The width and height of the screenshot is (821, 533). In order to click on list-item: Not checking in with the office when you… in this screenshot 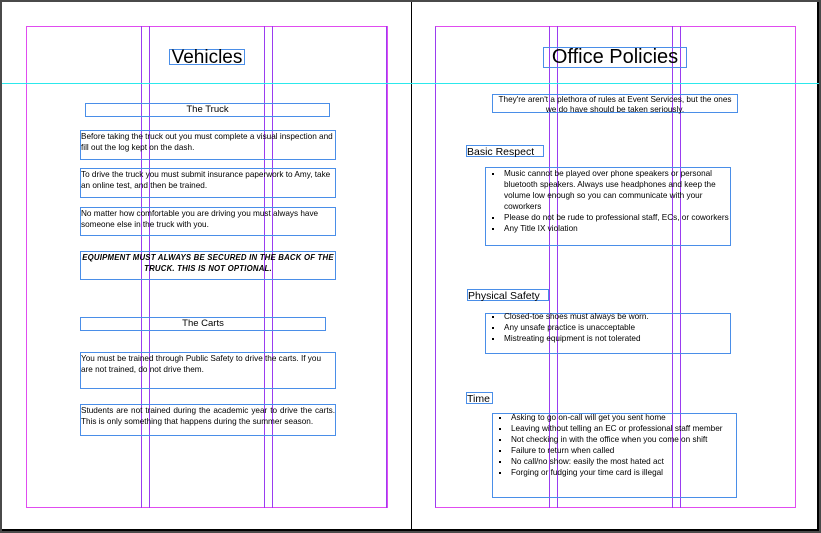, I will do `click(617, 439)`.